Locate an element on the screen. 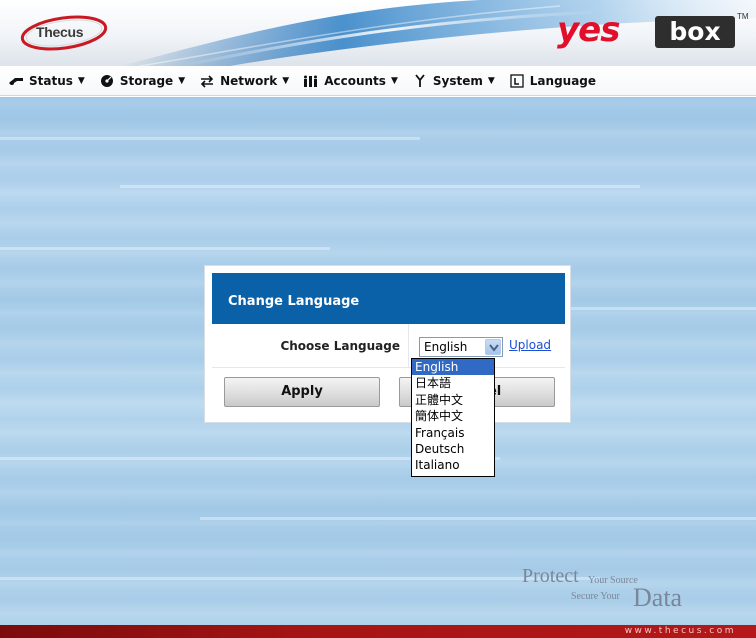 This screenshot has height=638, width=756. wrench-icon is located at coordinates (420, 80).